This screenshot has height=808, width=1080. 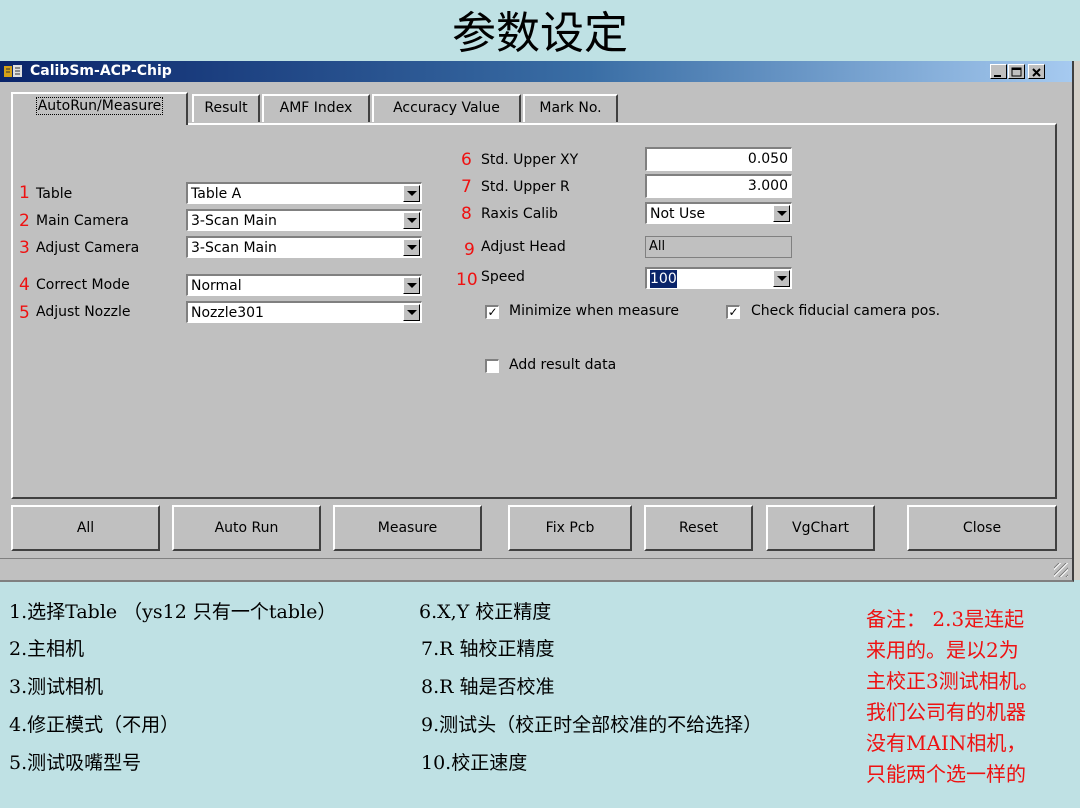 I want to click on check-fiducial-checkbox-label: Check fiducial camera pos., so click(x=846, y=311).